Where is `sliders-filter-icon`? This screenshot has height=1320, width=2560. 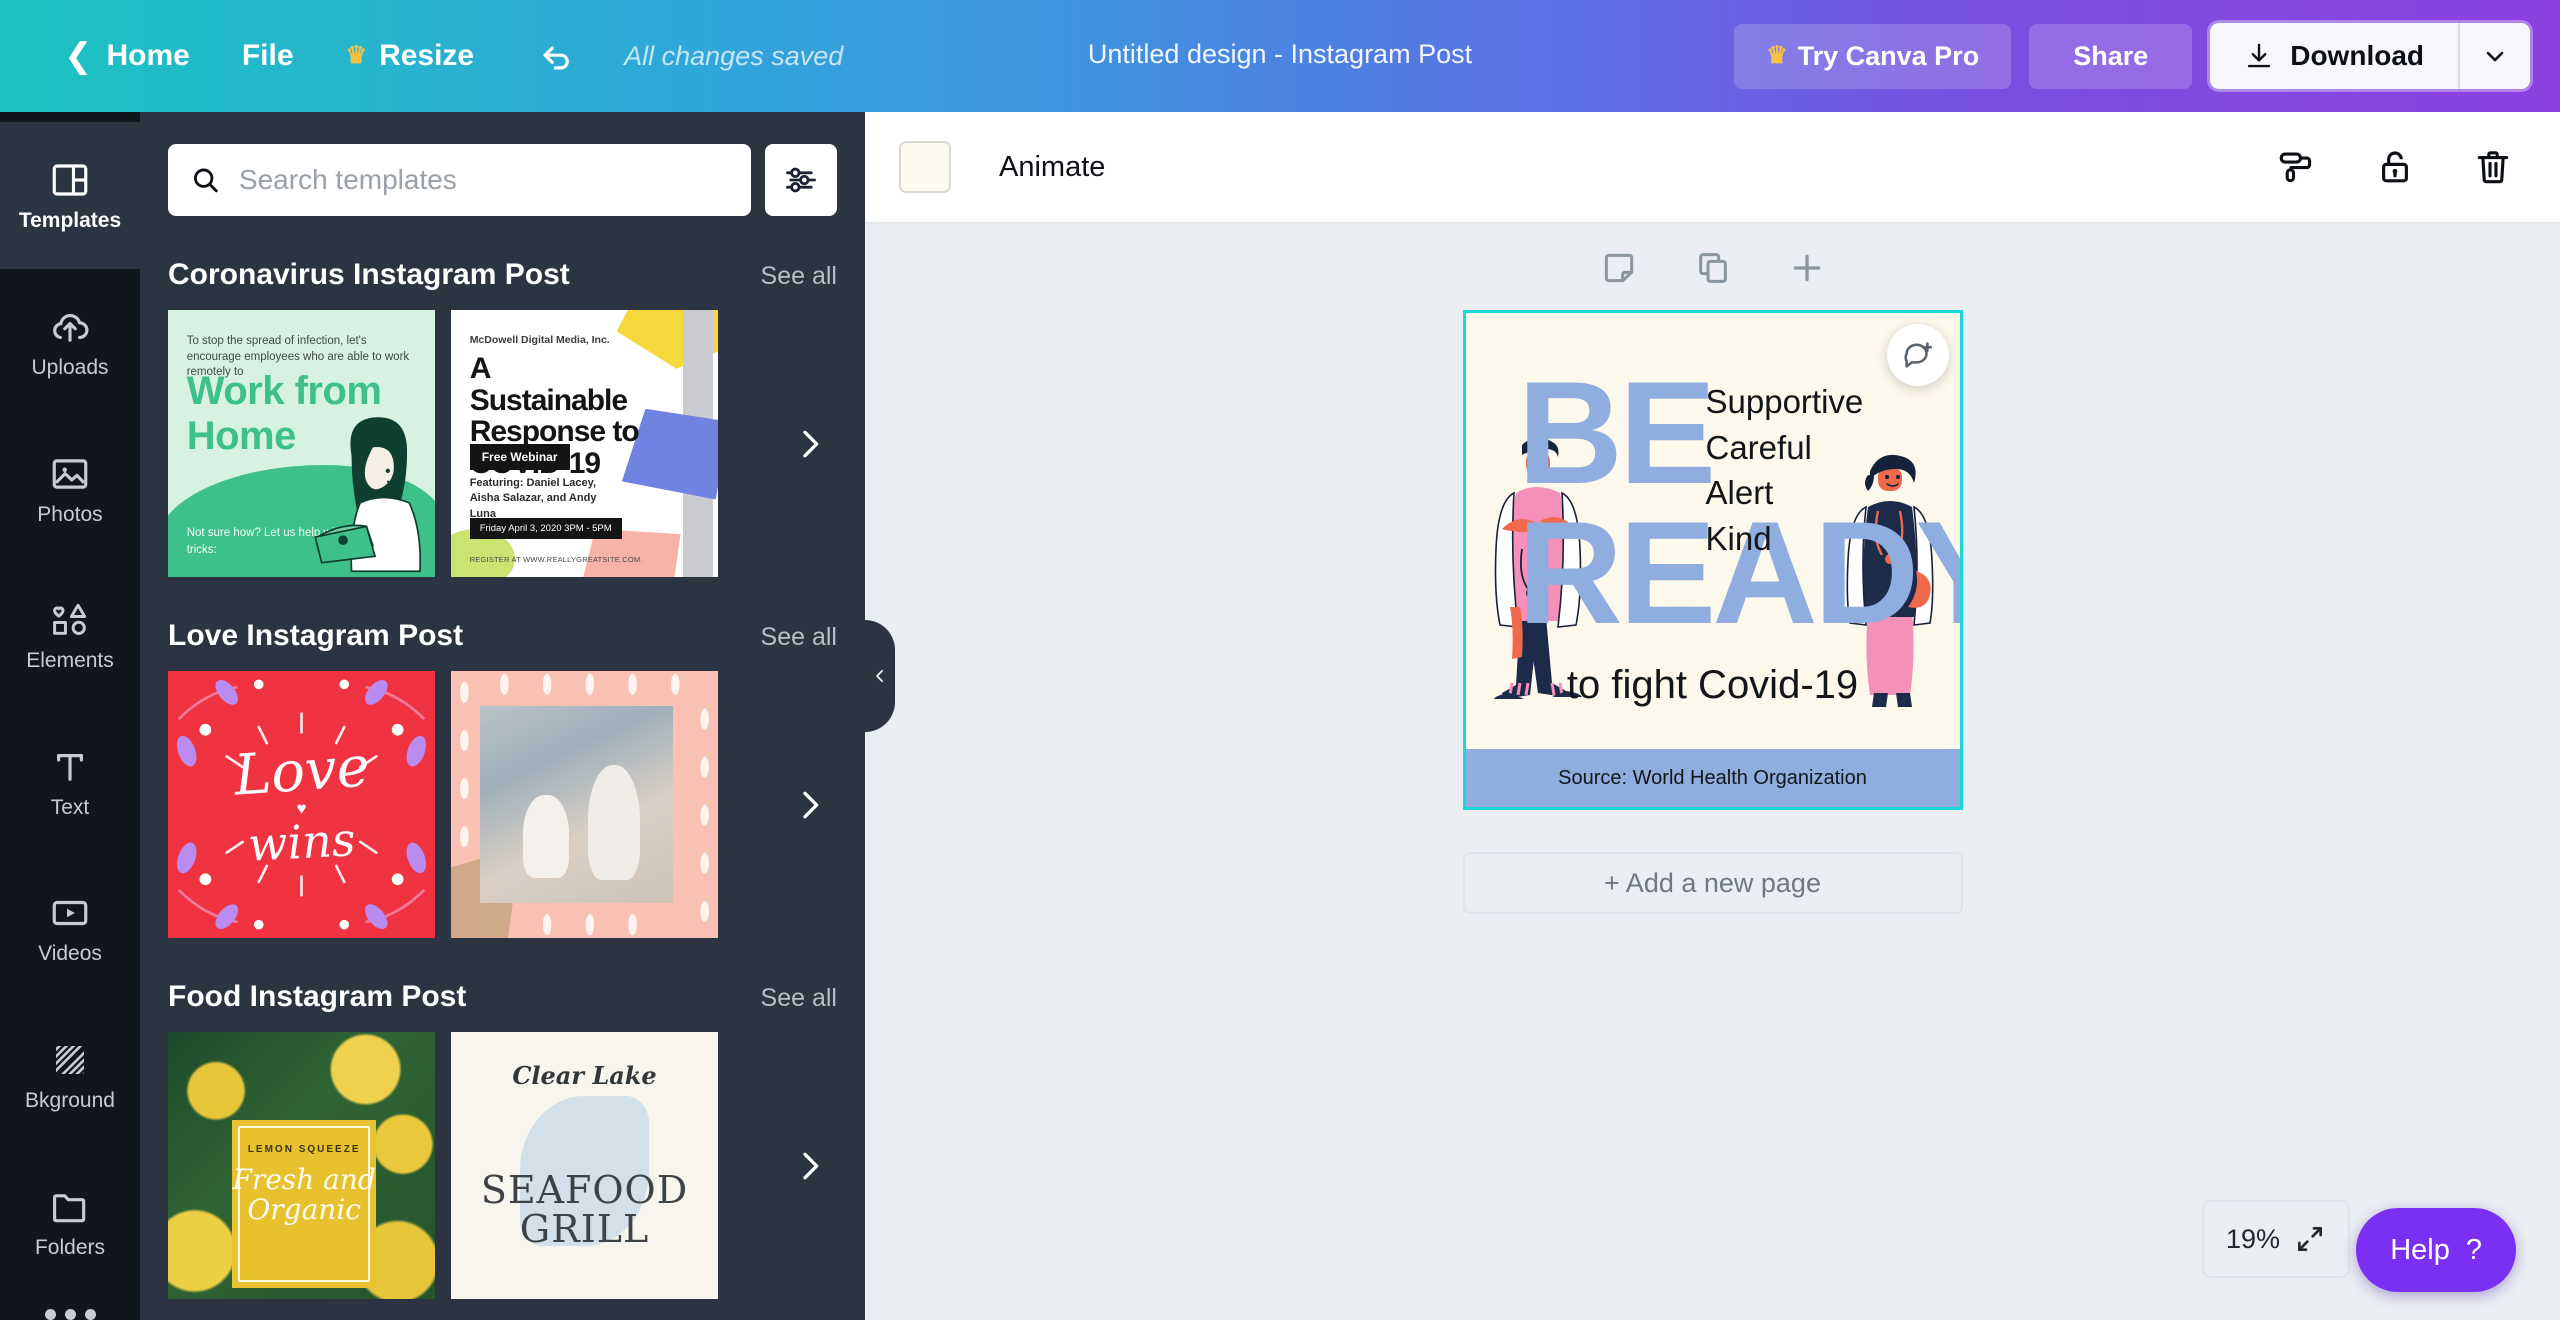
sliders-filter-icon is located at coordinates (801, 180).